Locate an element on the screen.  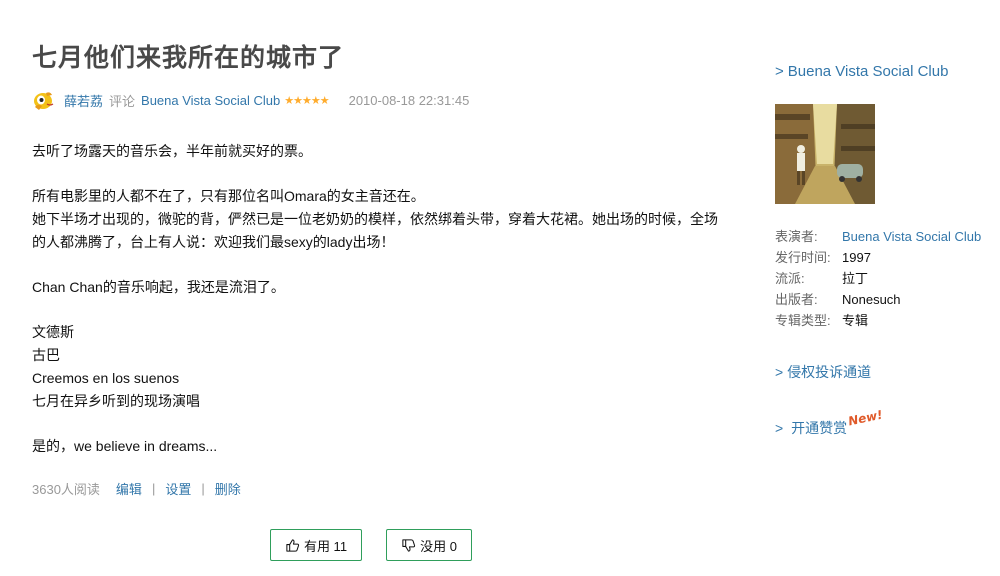
paragraph-line: 文德斯 is located at coordinates (53, 332).